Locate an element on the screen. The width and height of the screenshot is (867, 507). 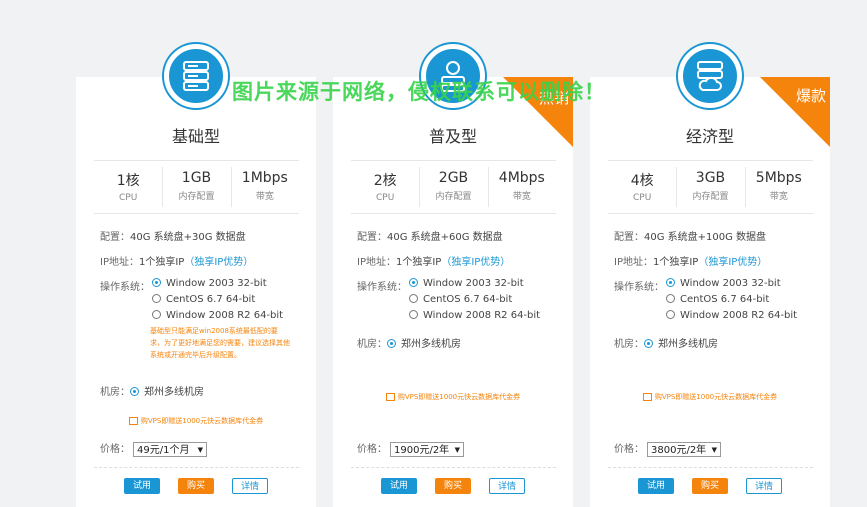
spec-cpu: 2核 CPU is located at coordinates (385, 188).